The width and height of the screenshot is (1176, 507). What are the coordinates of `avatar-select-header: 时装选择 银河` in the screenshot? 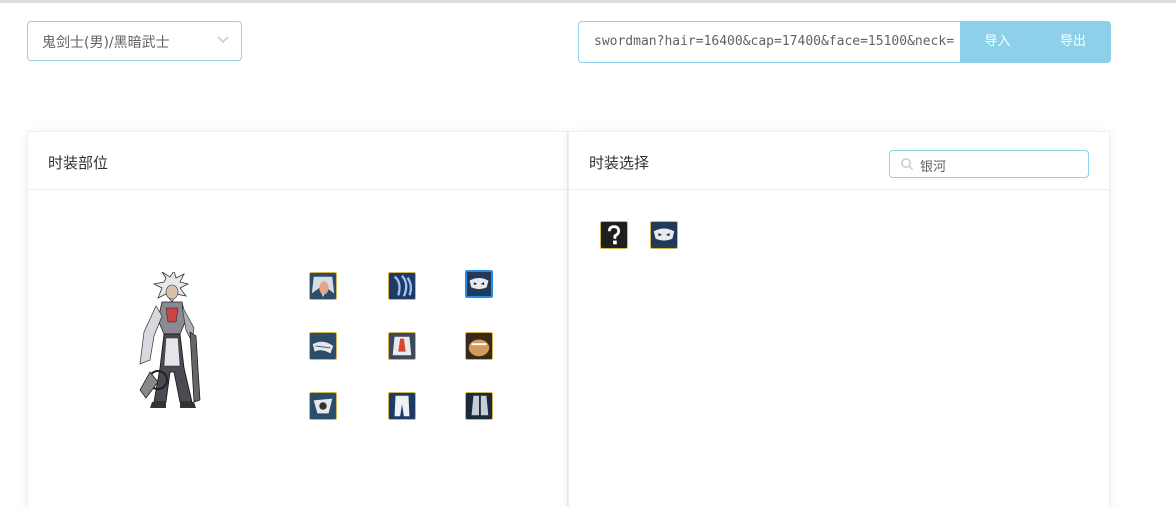 It's located at (839, 161).